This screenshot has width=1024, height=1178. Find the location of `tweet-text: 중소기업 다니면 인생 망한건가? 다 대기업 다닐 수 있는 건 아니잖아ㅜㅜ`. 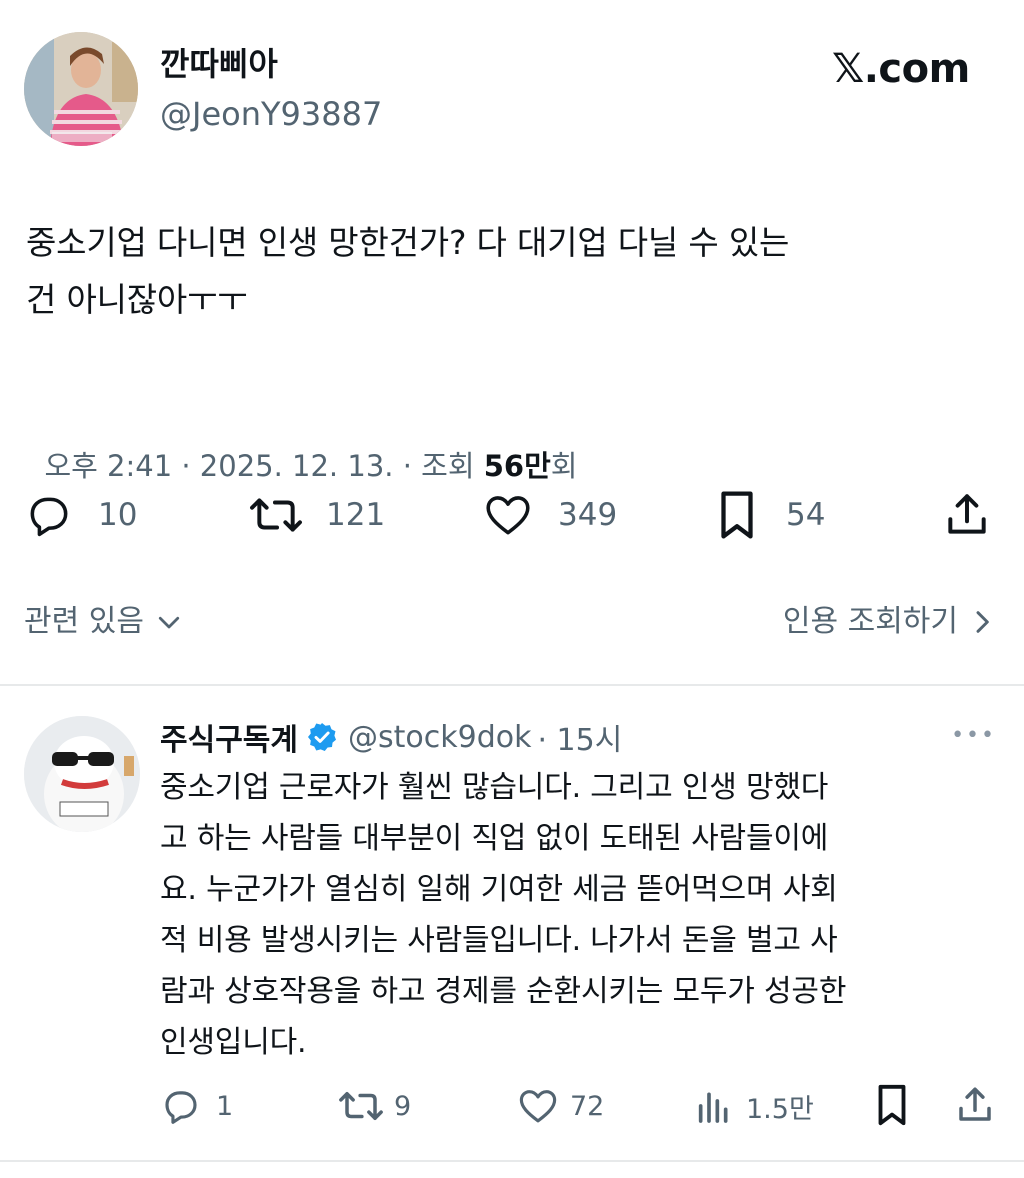

tweet-text: 중소기업 다니면 인생 망한건가? 다 대기업 다닐 수 있는 건 아니잖아ㅜㅜ is located at coordinates (516, 271).